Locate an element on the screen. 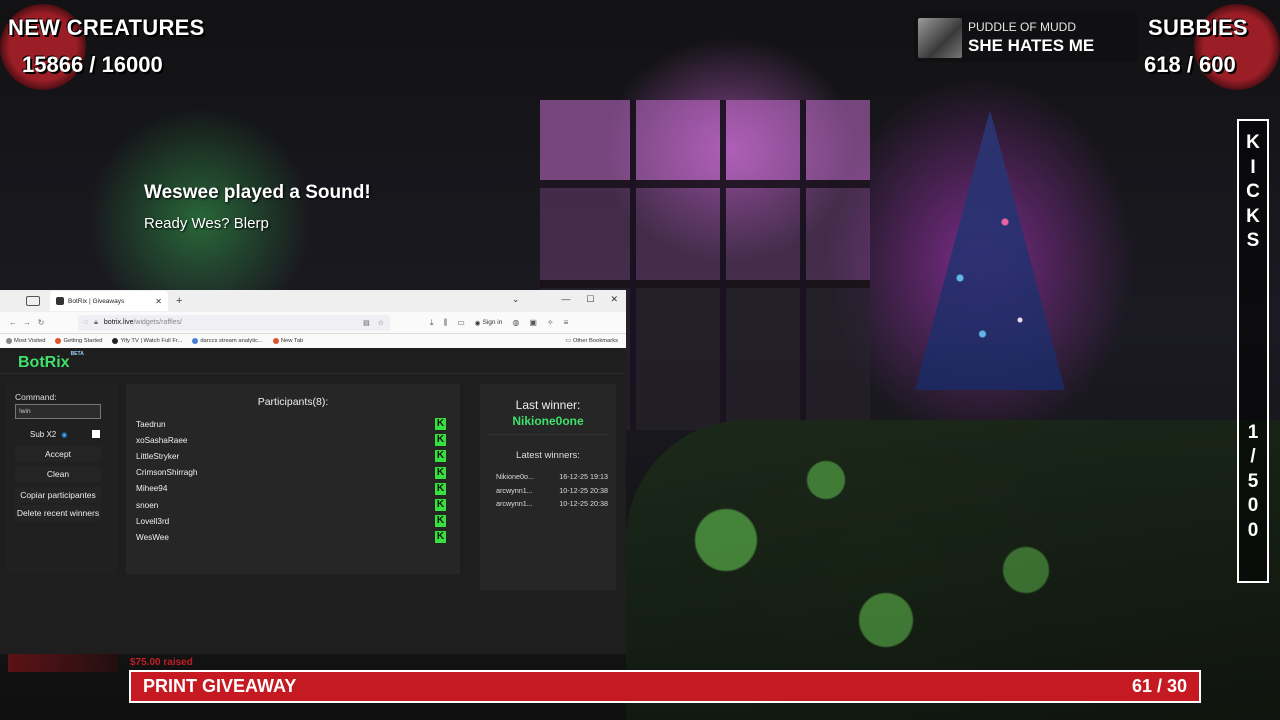 Image resolution: width=1280 pixels, height=720 pixels. sign-in-label: Sign in is located at coordinates (492, 322).